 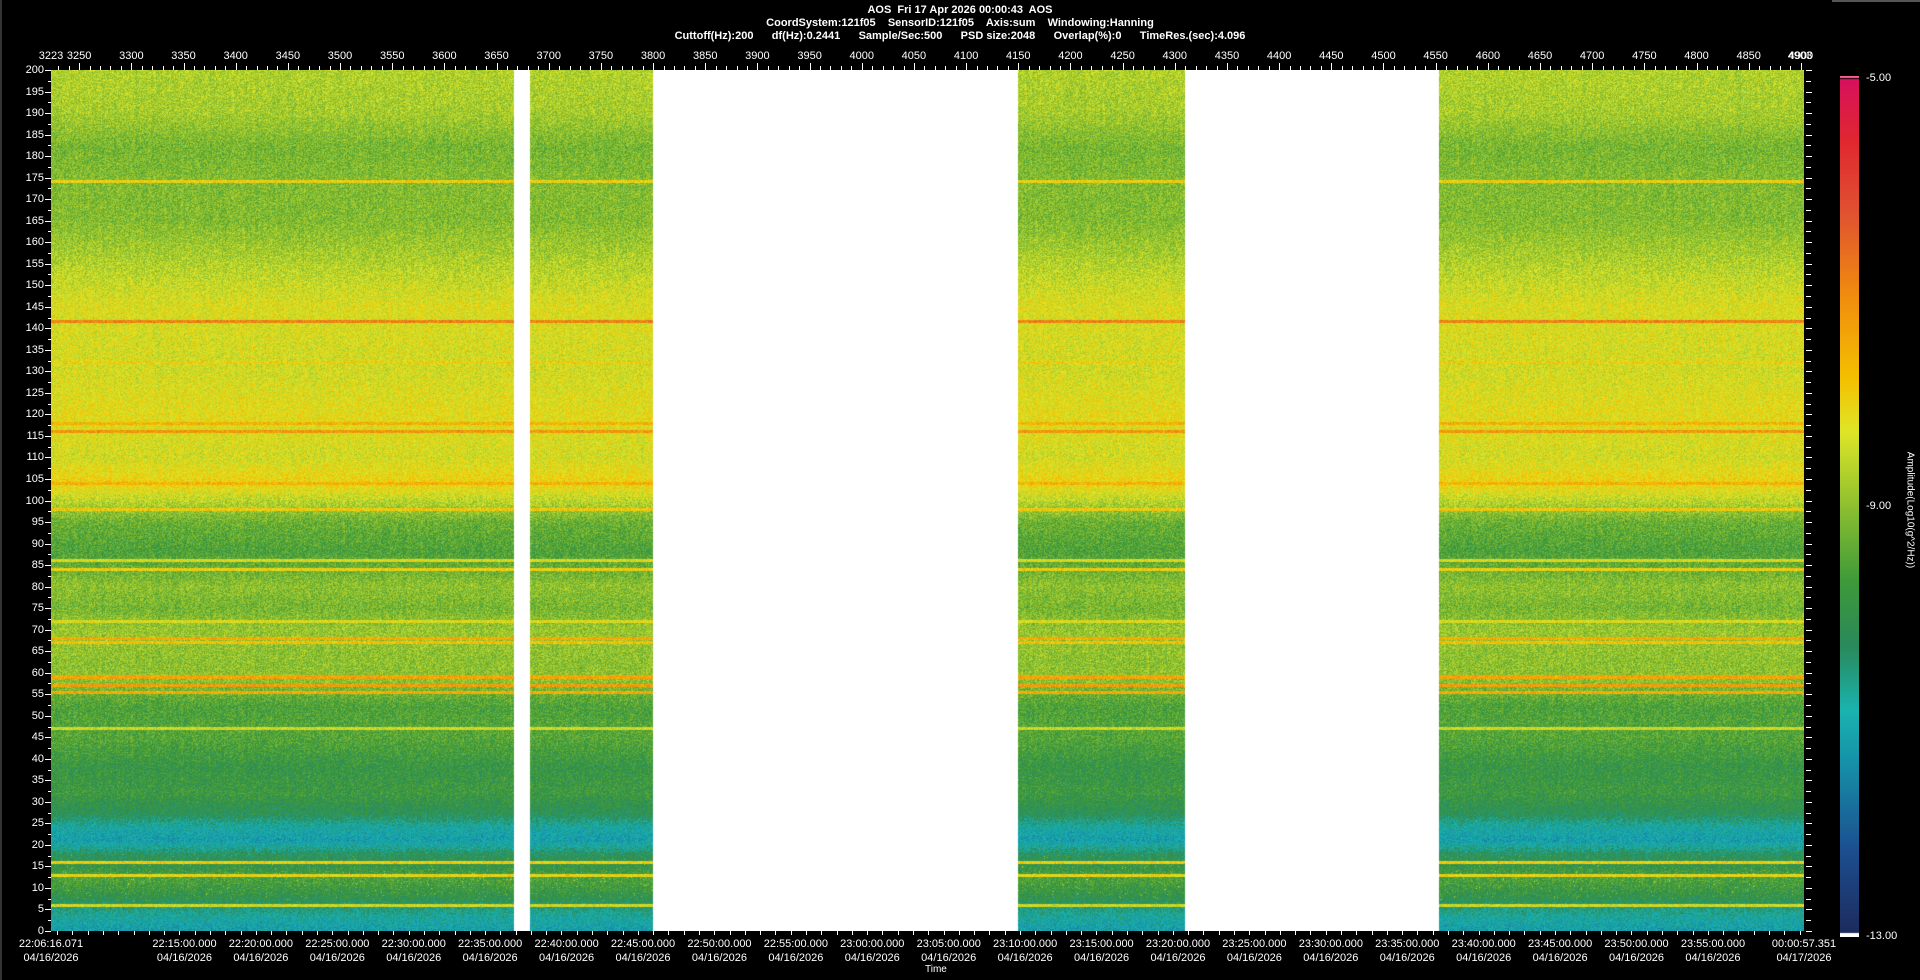 What do you see at coordinates (34, 500) in the screenshot?
I see `y-axis-label: 100` at bounding box center [34, 500].